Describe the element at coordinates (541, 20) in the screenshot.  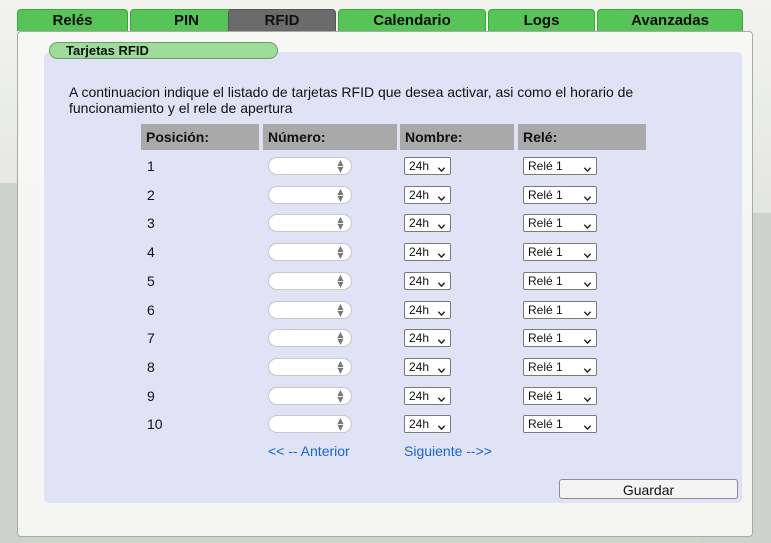
I see `tab-logs: Logs` at that location.